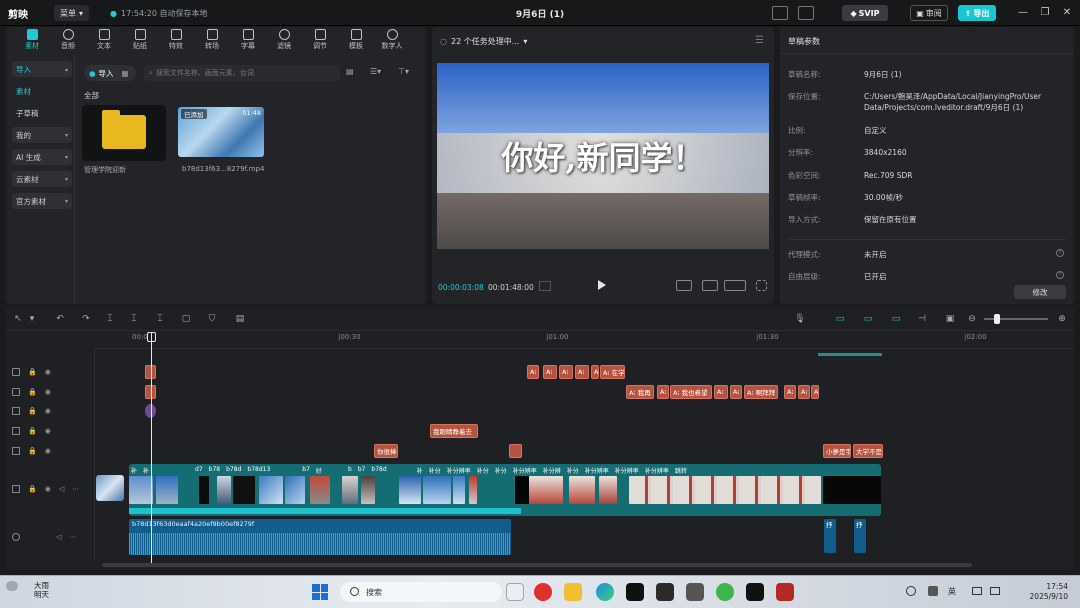 This screenshot has width=1080, height=608. Describe the element at coordinates (537, 565) in the screenshot. I see `horizontal-scrollbar` at that location.